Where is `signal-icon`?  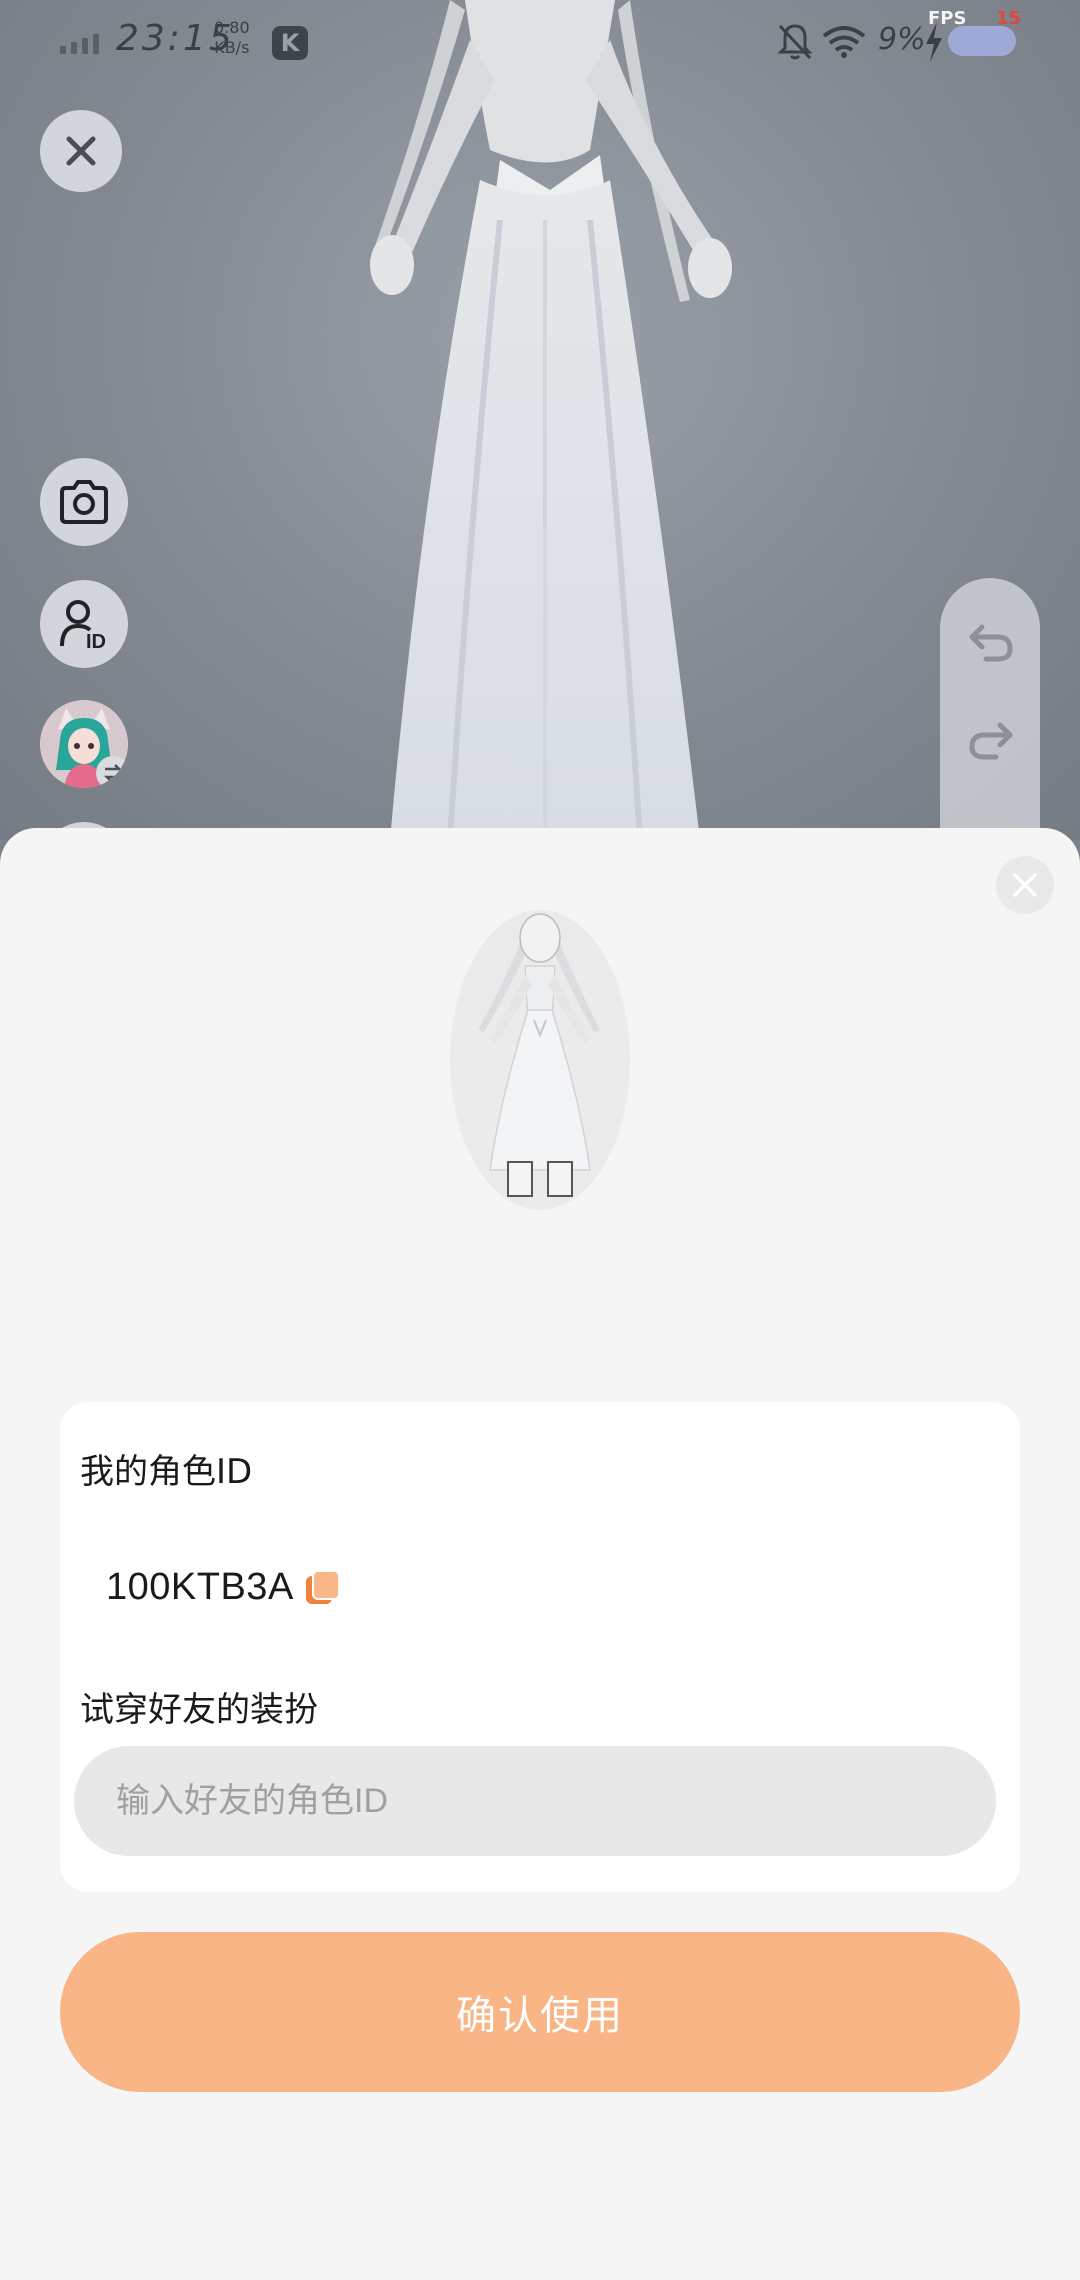 signal-icon is located at coordinates (79, 44).